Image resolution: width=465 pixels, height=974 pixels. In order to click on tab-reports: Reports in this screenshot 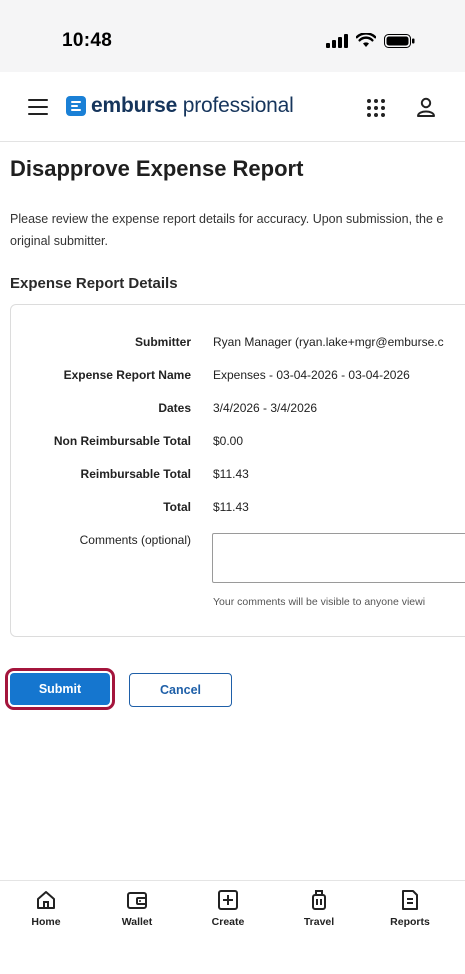, I will do `click(410, 908)`.